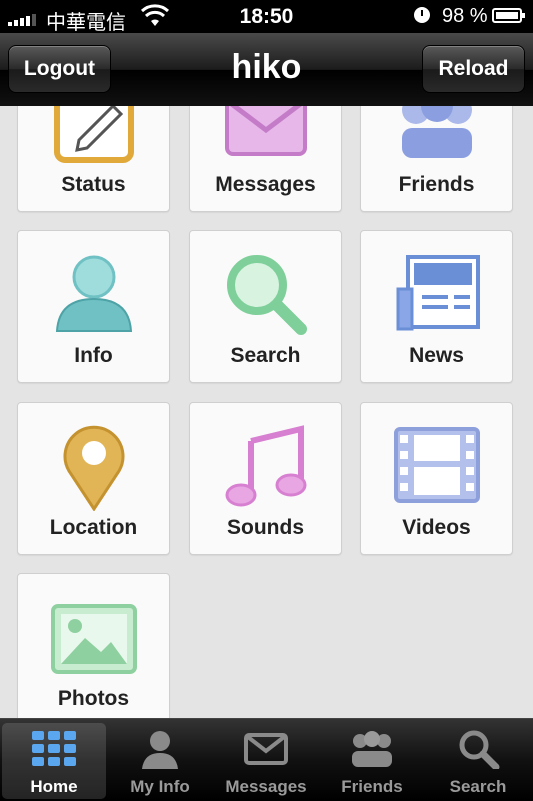 The width and height of the screenshot is (533, 801). I want to click on clock-icon, so click(422, 15).